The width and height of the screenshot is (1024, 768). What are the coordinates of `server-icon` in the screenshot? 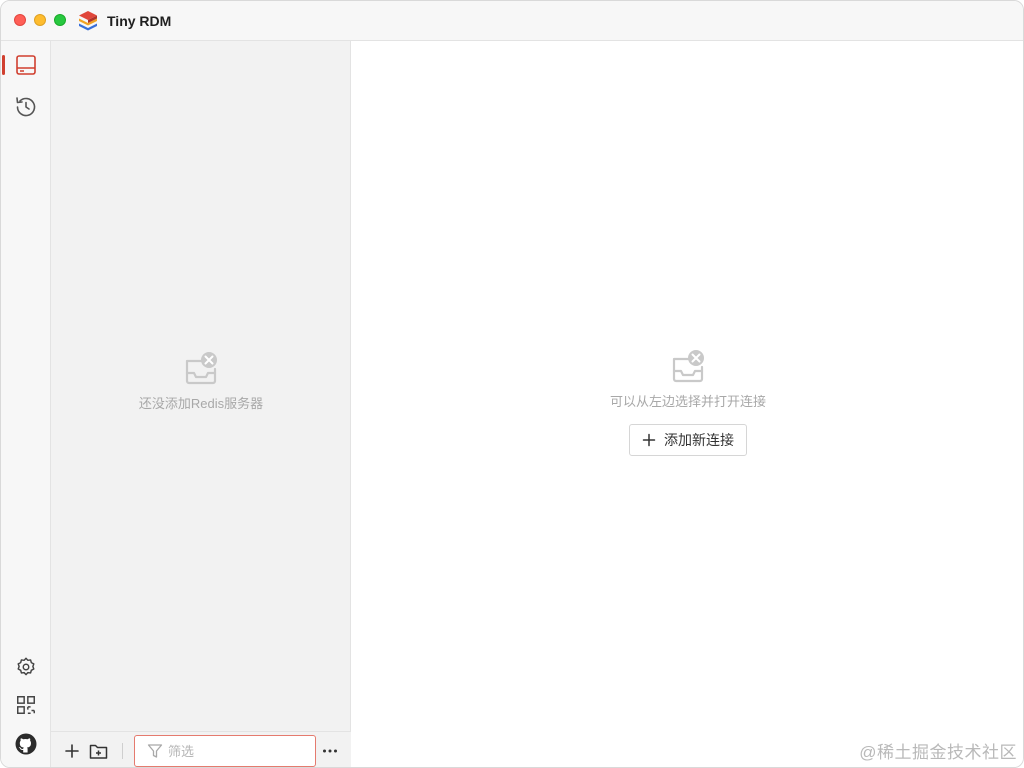 It's located at (26, 65).